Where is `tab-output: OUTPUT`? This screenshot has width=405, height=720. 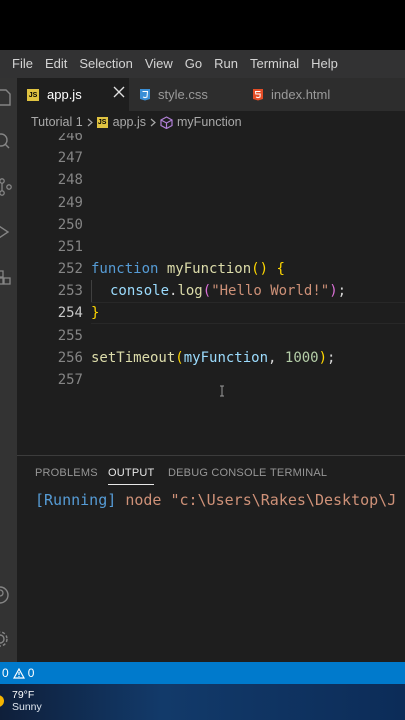
tab-output: OUTPUT is located at coordinates (131, 476).